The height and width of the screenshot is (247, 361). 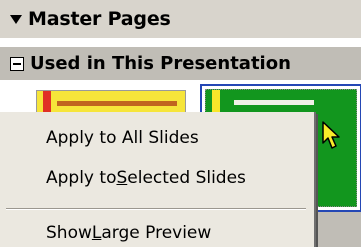 I want to click on menu-item-label: Apply to All Slides, so click(x=122, y=138).